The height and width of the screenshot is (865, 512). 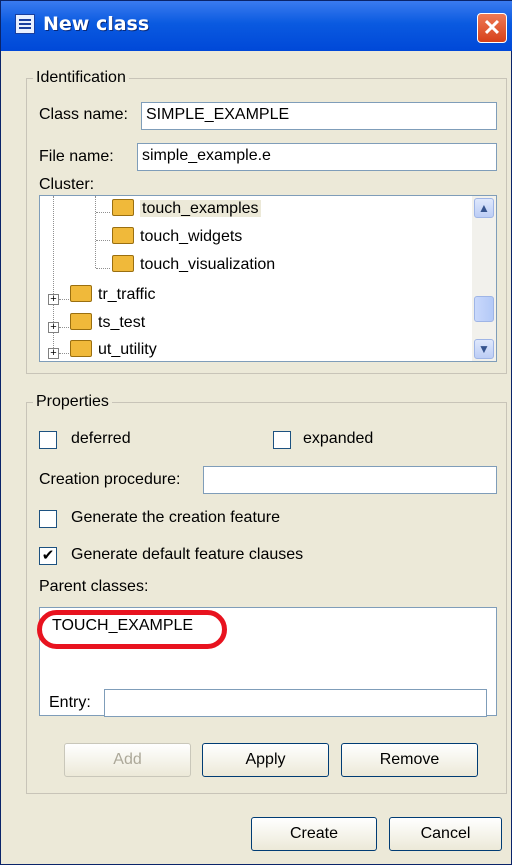 What do you see at coordinates (265, 760) in the screenshot?
I see `apply-button: Apply` at bounding box center [265, 760].